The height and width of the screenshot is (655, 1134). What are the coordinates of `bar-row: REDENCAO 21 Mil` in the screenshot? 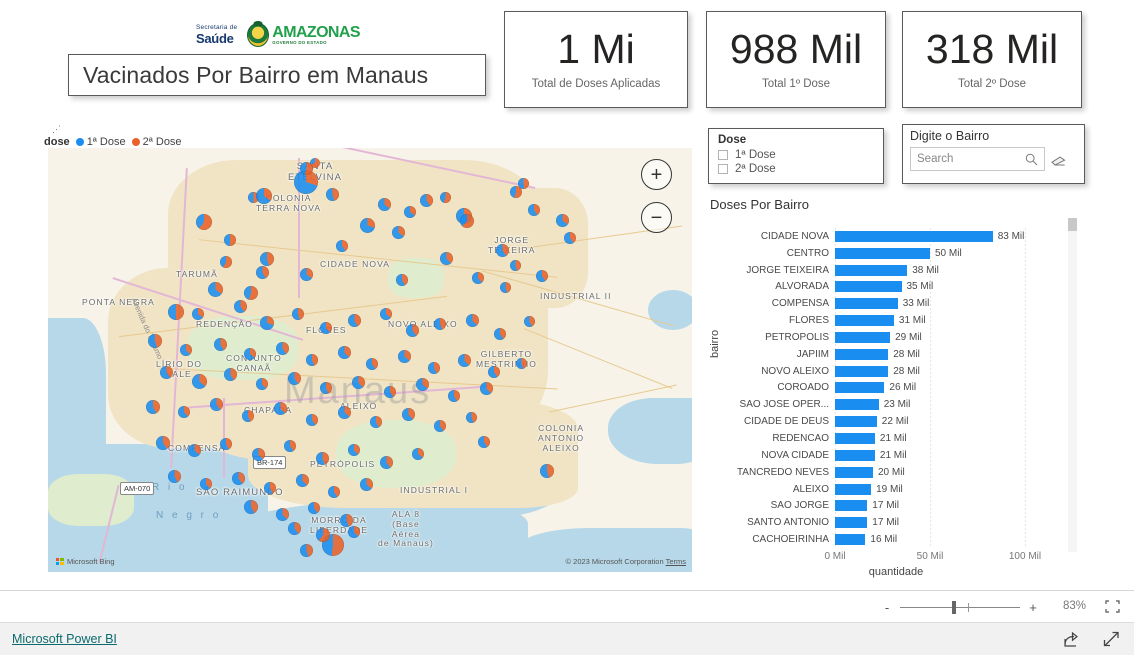 It's located at (898, 438).